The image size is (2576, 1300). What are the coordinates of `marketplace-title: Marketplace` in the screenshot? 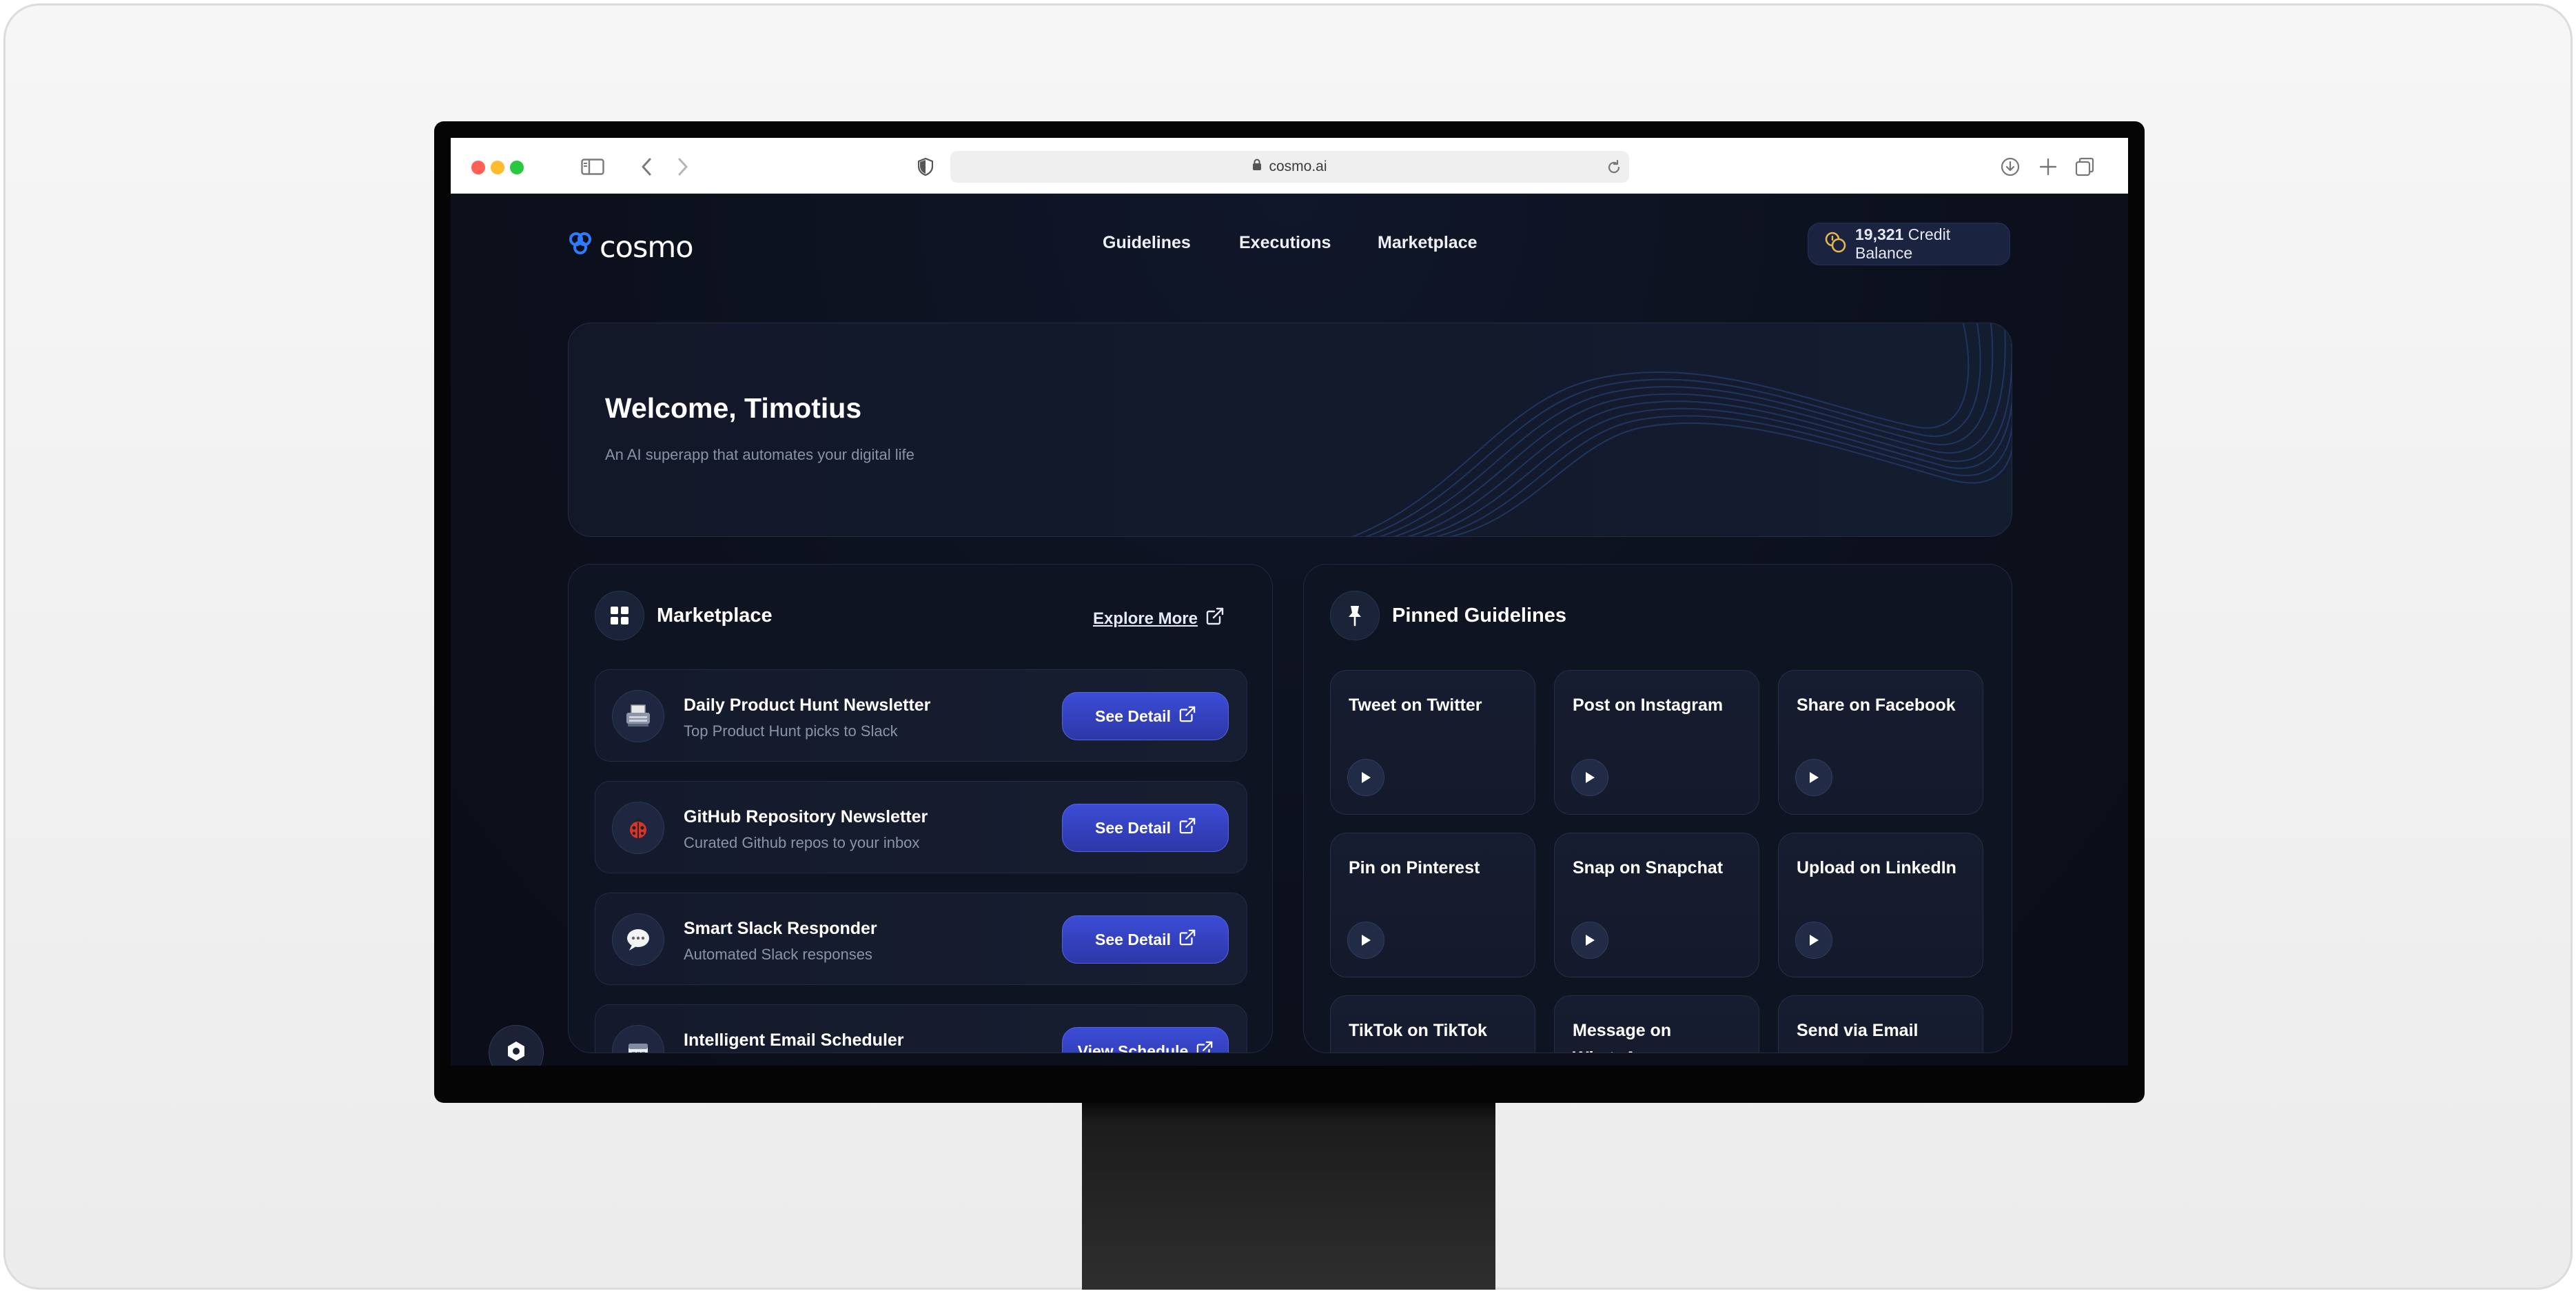 It's located at (715, 616).